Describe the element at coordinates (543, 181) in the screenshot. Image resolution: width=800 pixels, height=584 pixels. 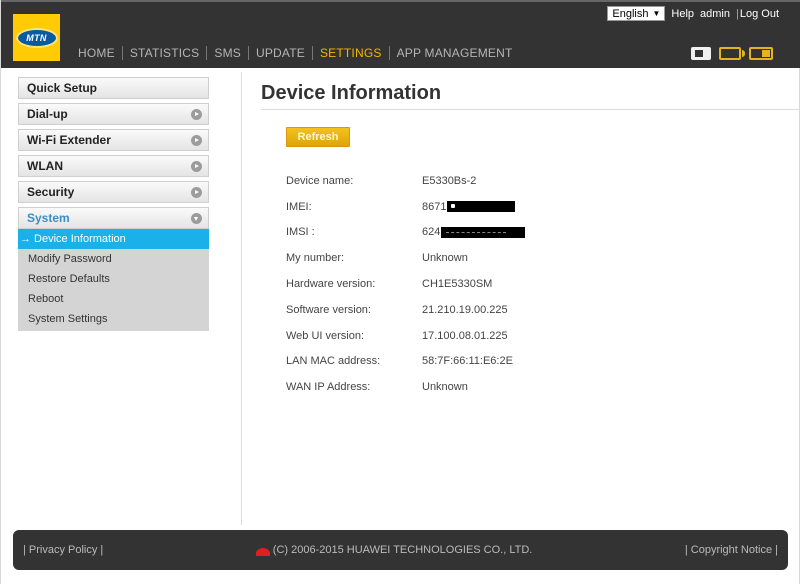
I see `info-row-device-name: Device name: E5330Bs-2` at that location.